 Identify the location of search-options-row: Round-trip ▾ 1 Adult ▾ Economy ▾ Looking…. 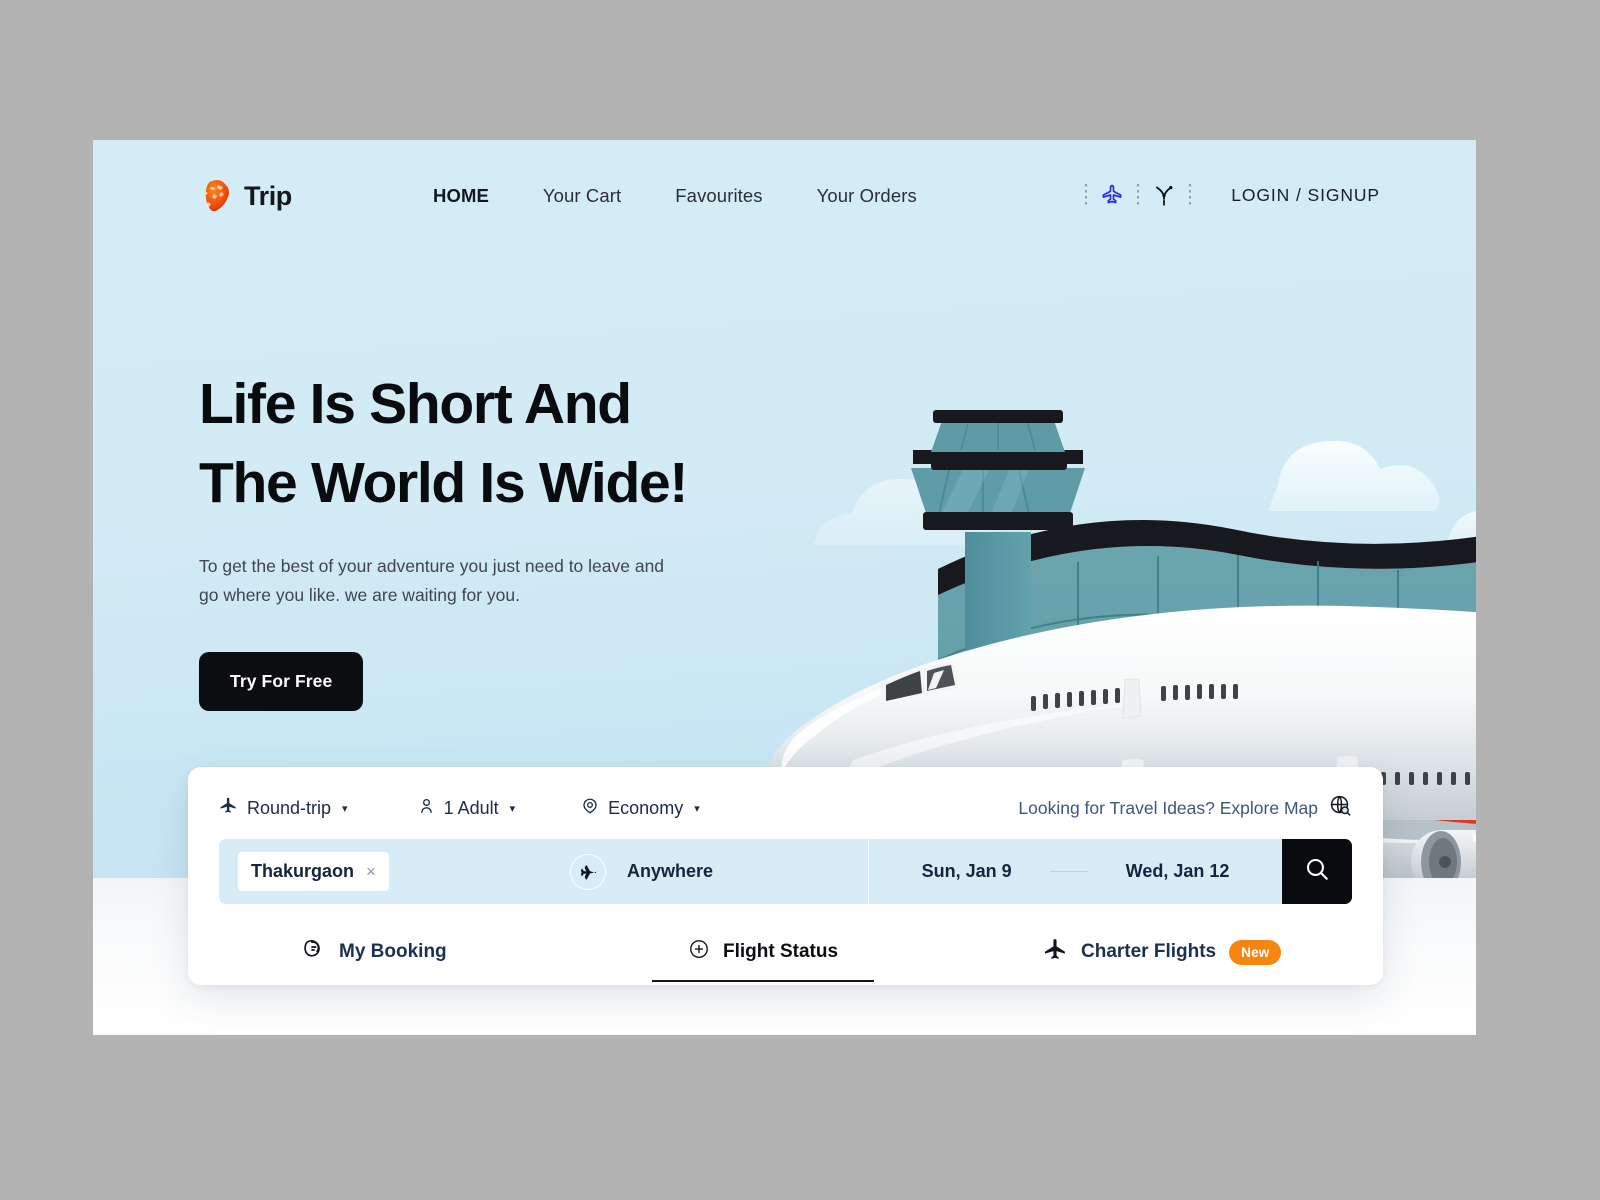
(785, 808).